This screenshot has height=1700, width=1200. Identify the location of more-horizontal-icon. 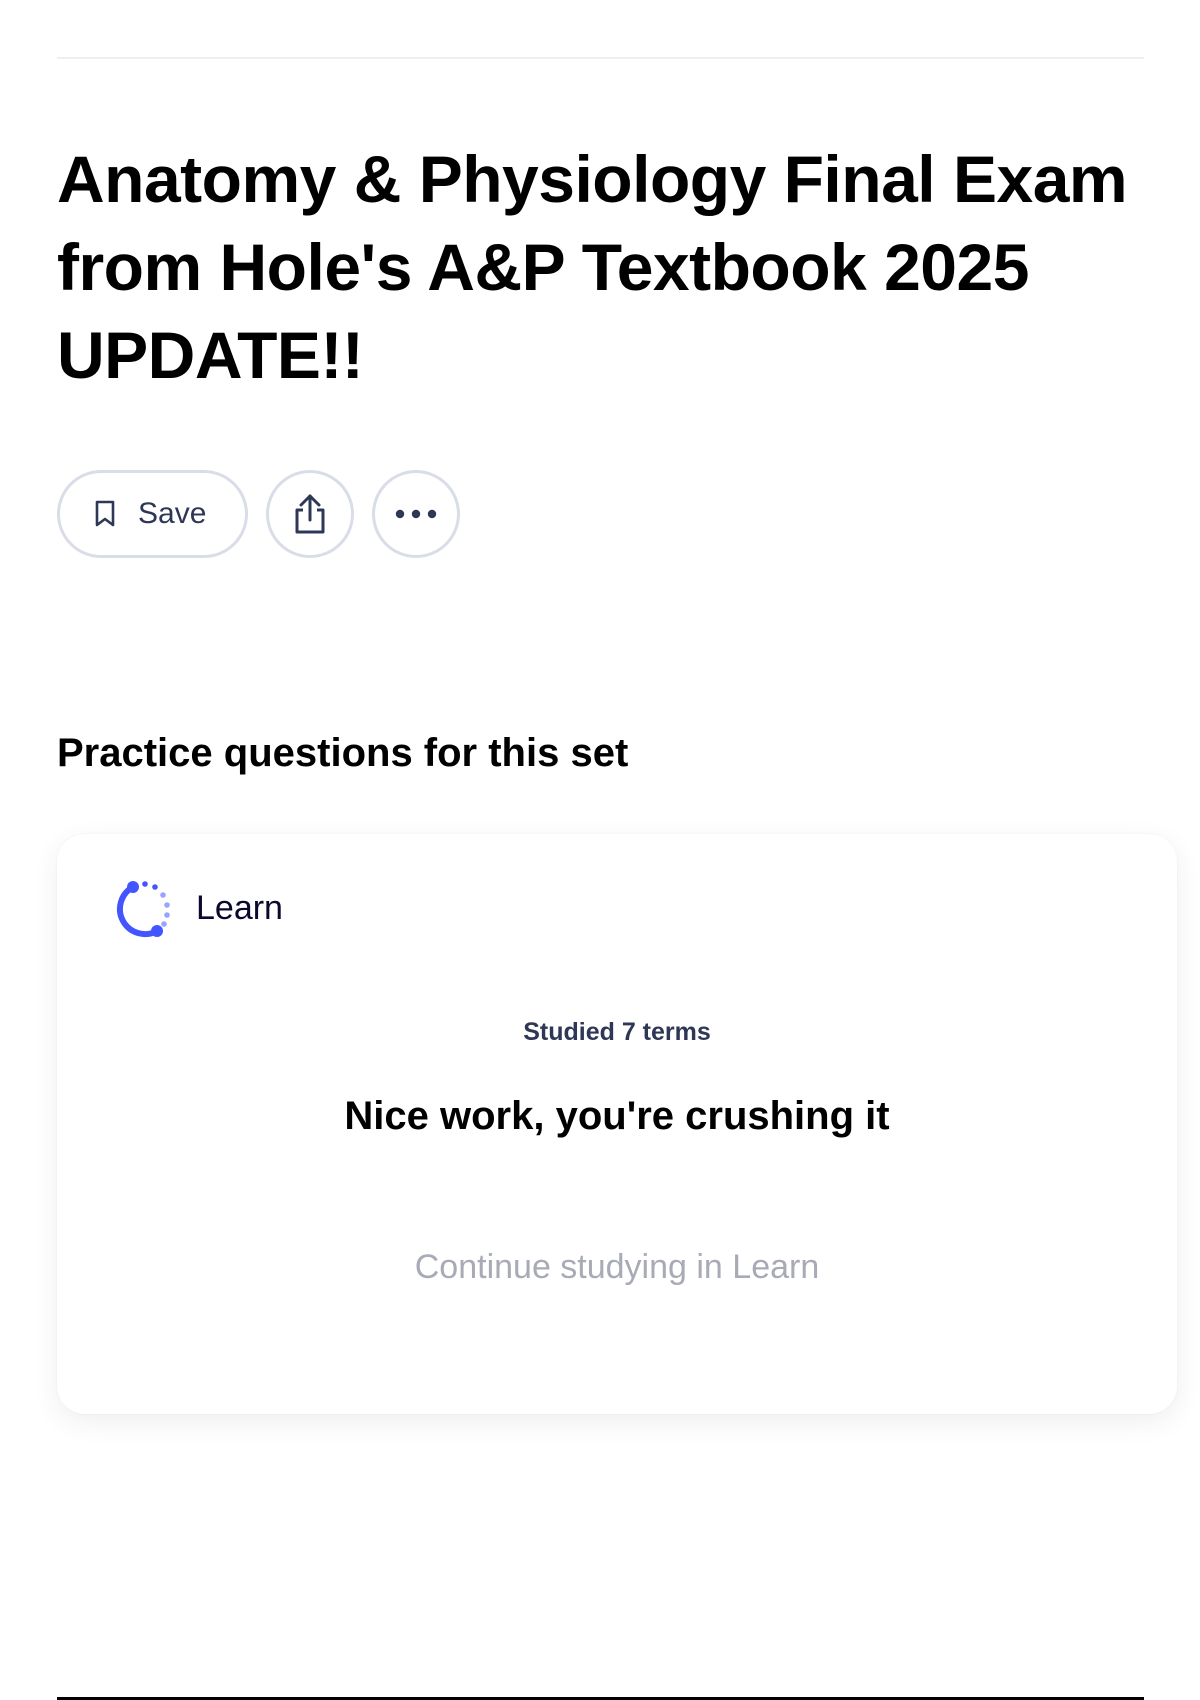
(416, 514).